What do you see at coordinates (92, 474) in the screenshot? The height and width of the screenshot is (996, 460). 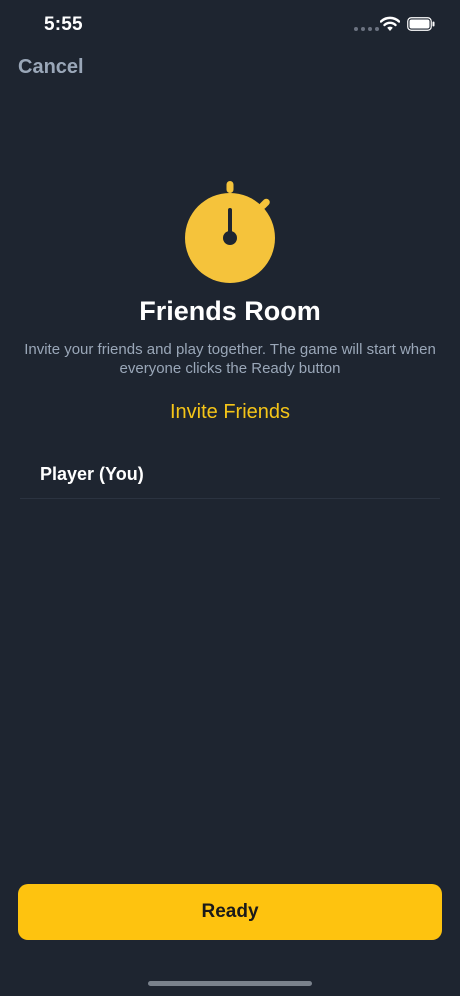 I see `player-name: Player (You)` at bounding box center [92, 474].